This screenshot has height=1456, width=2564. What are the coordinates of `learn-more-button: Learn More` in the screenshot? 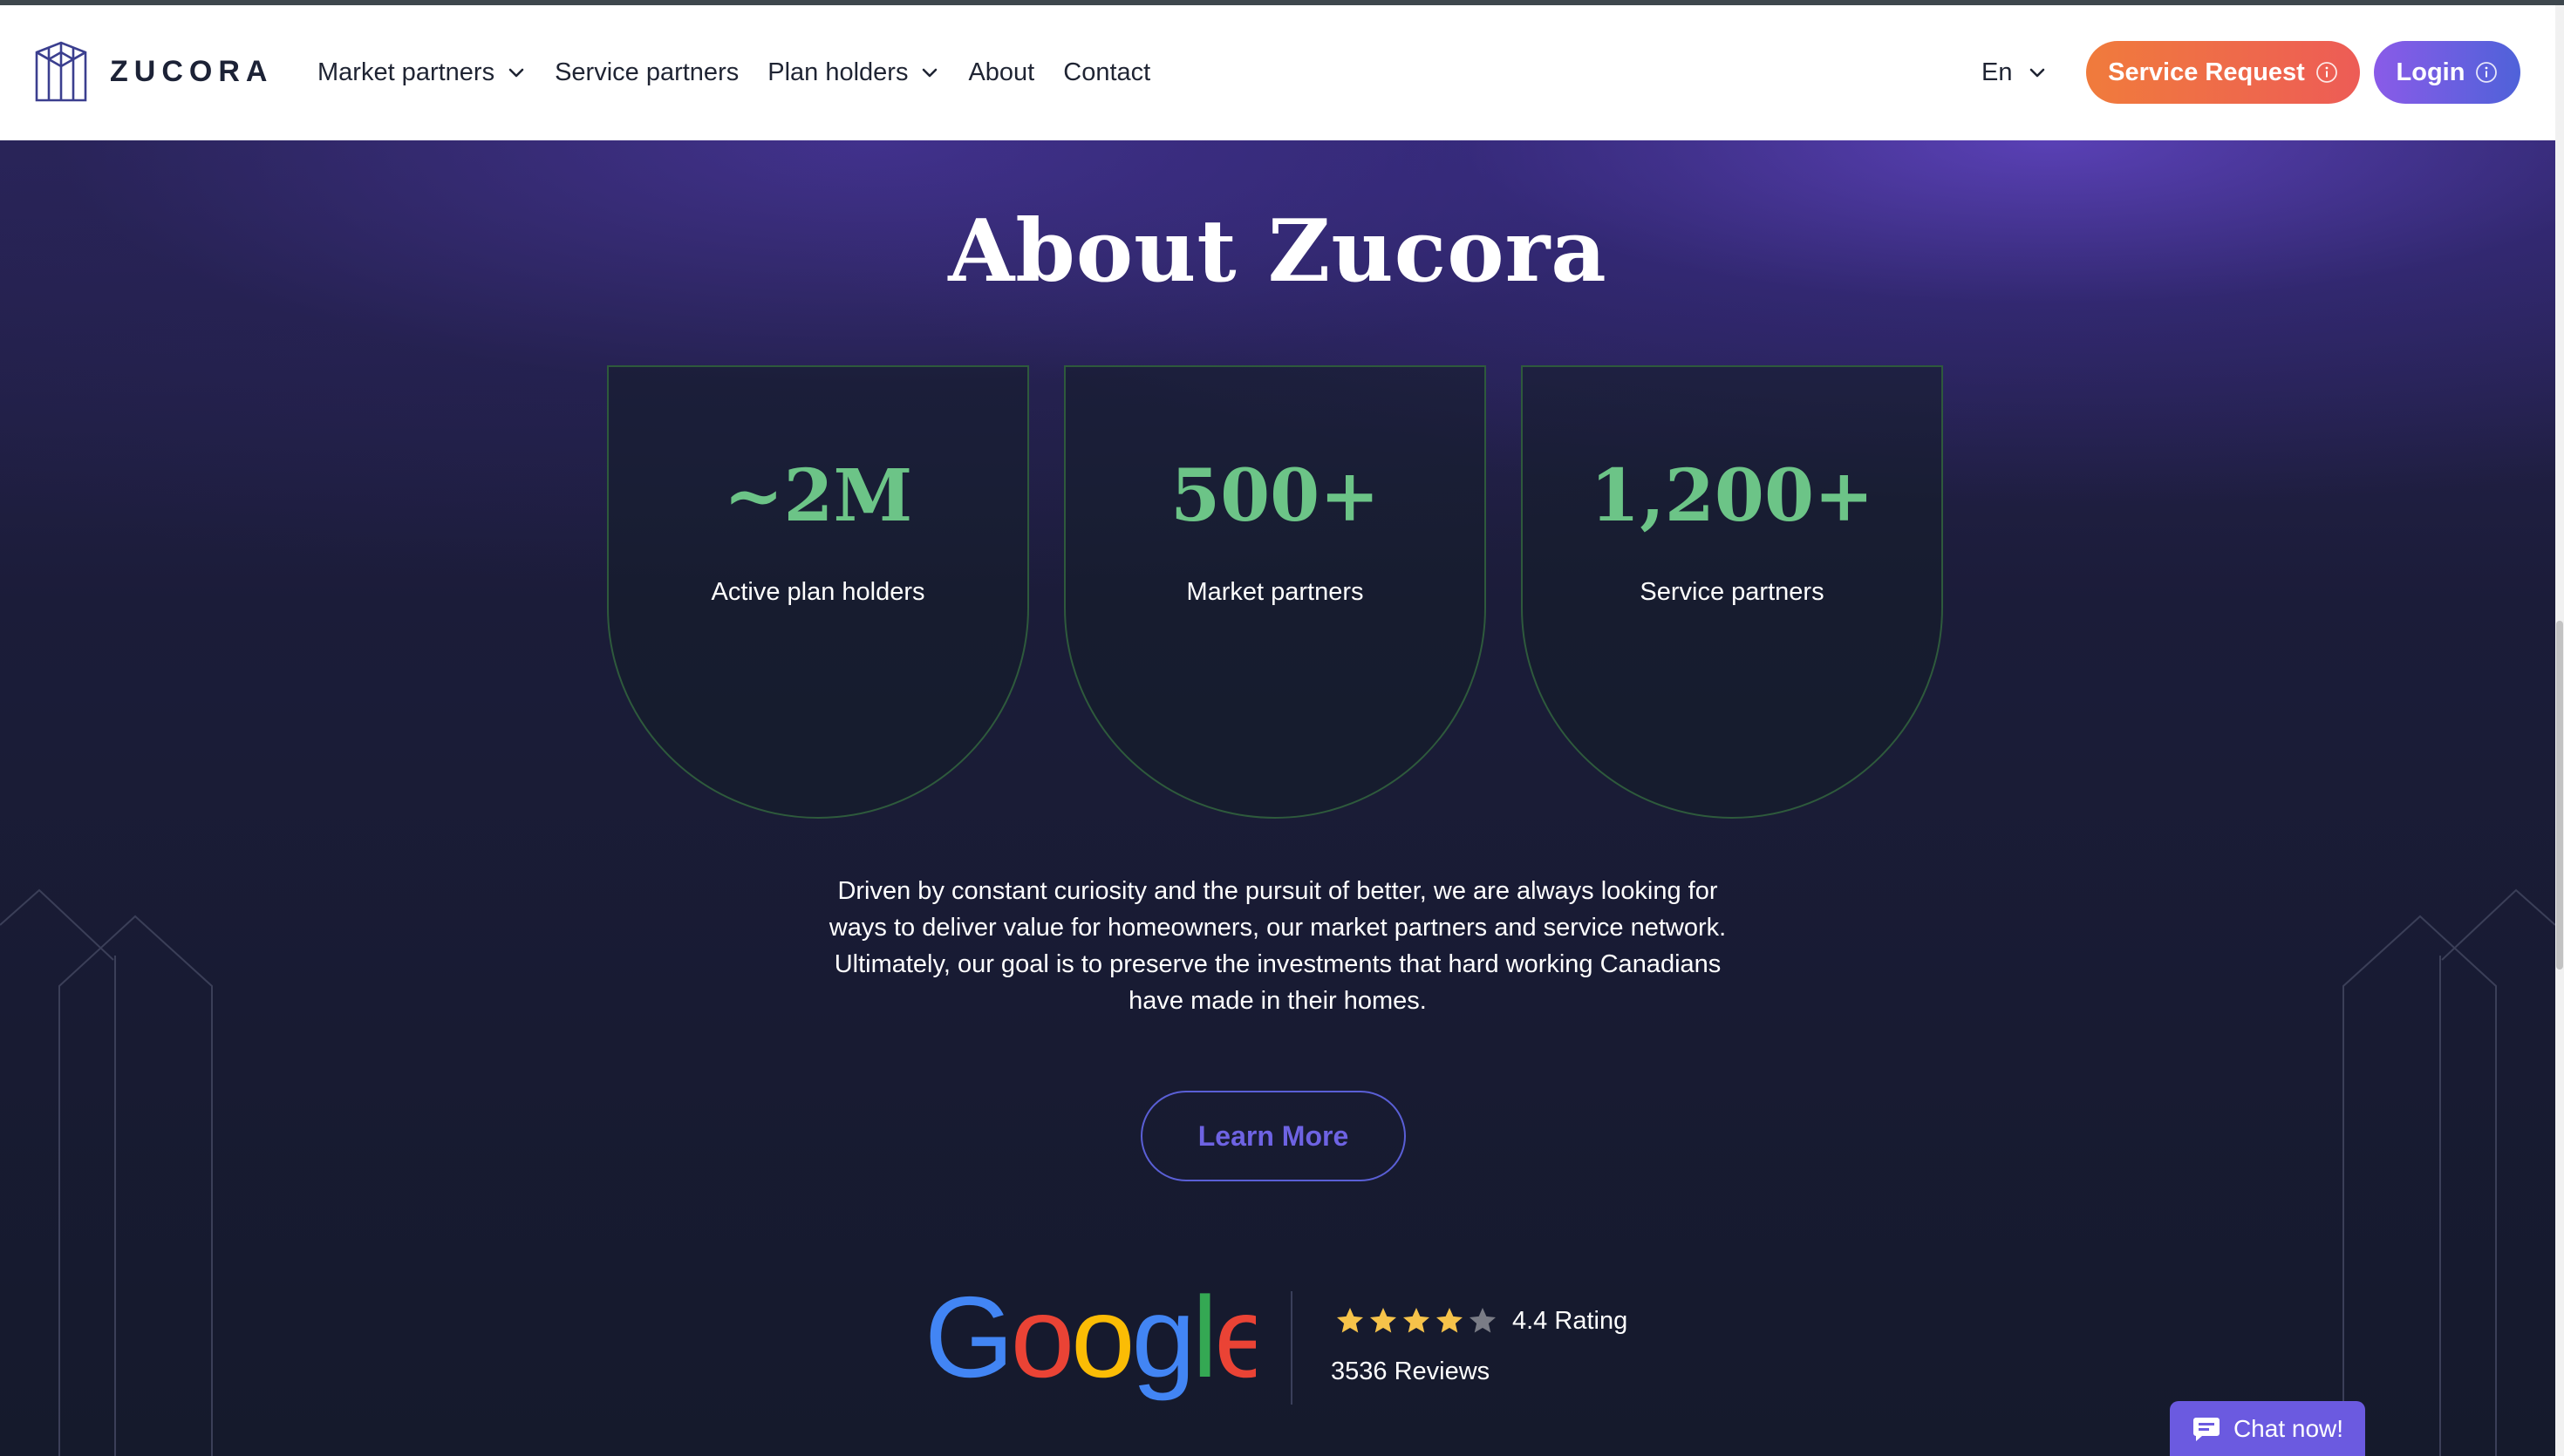 It's located at (1273, 1136).